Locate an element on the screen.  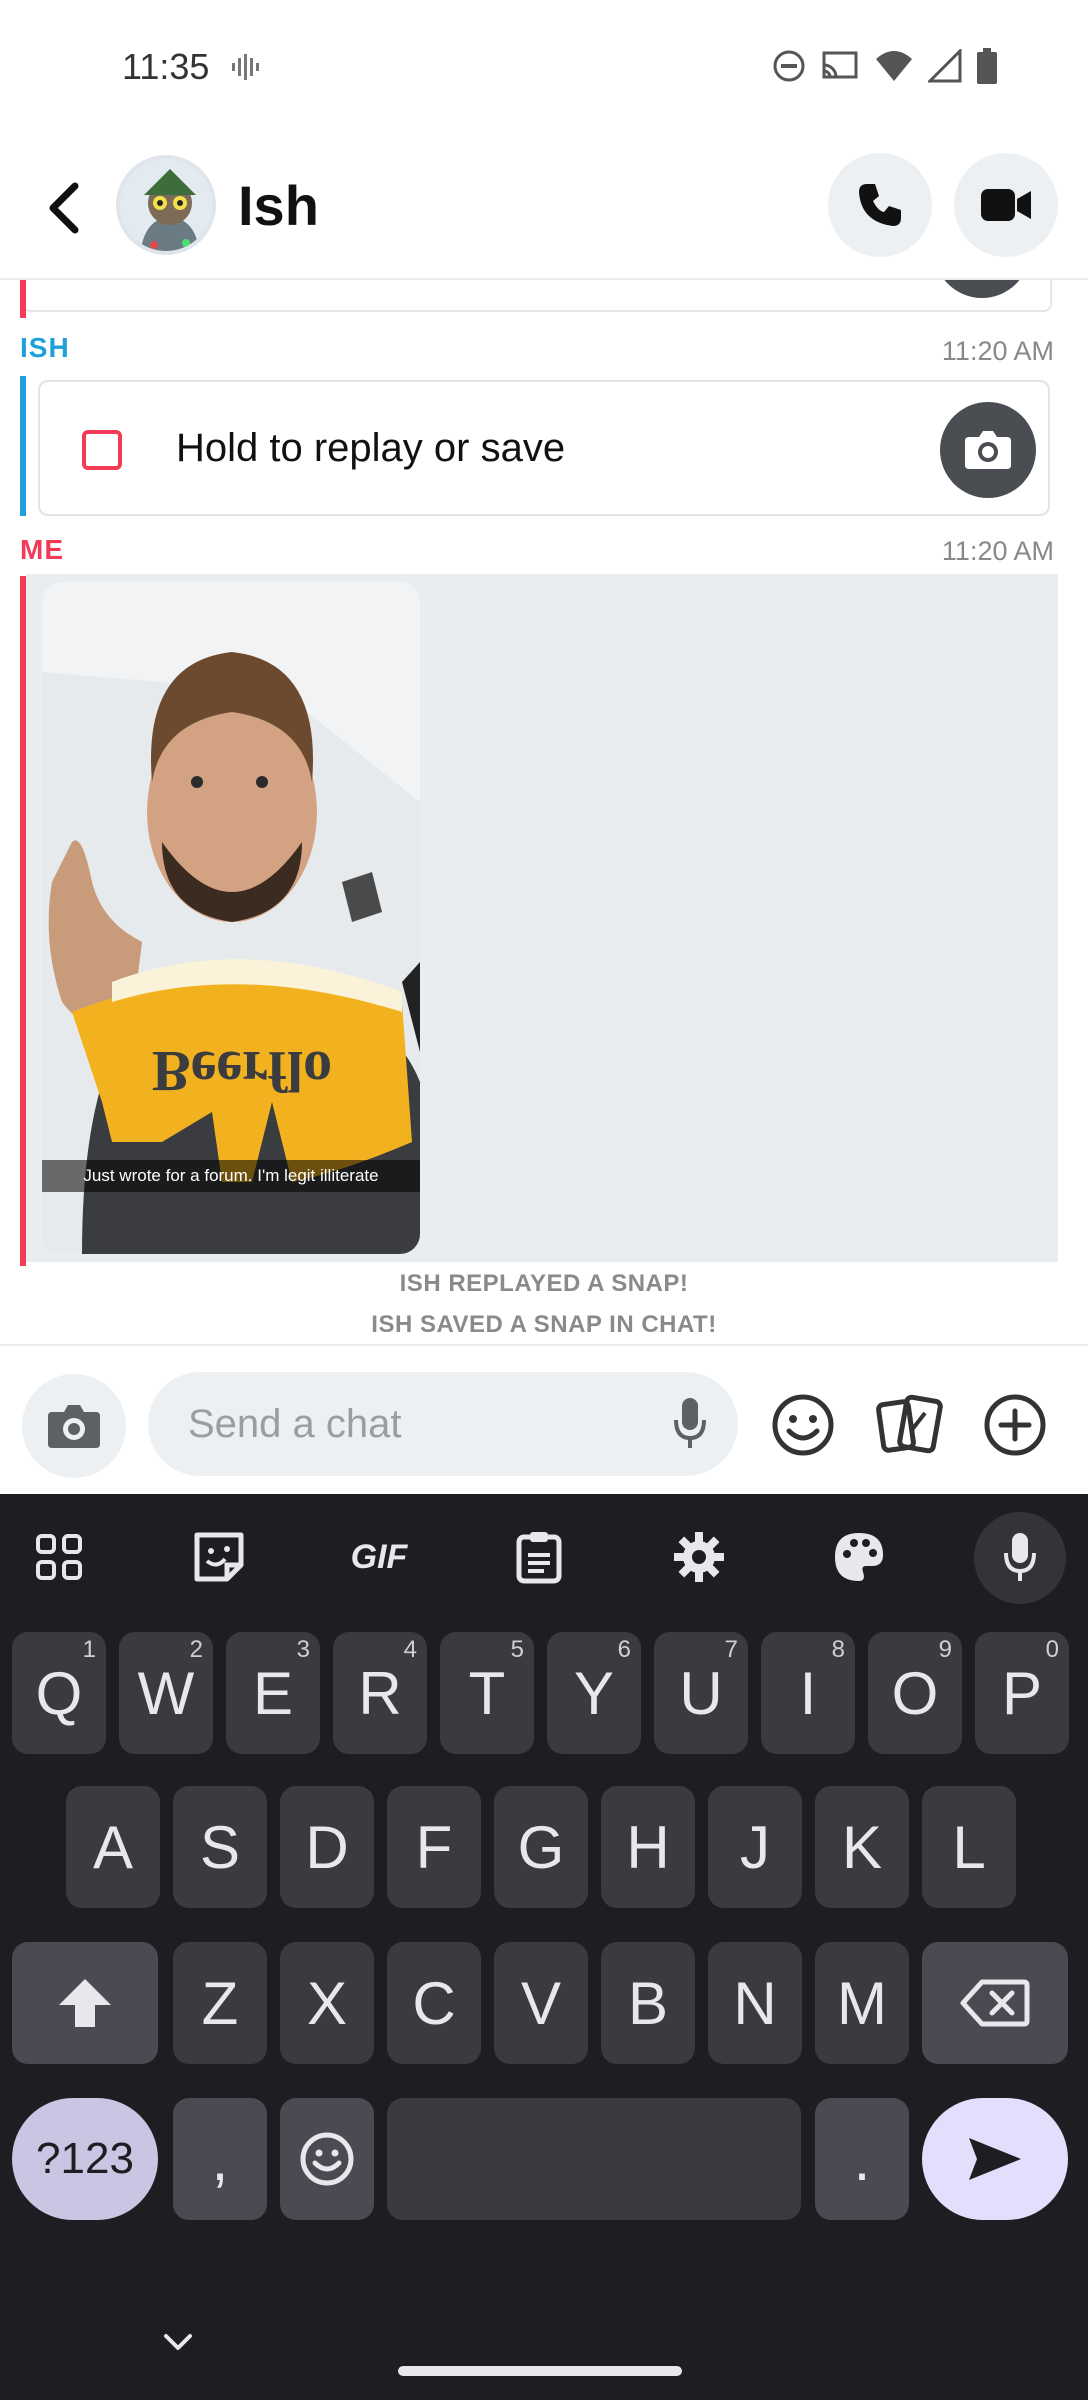
key-hint: 7 is located at coordinates (731, 1649).